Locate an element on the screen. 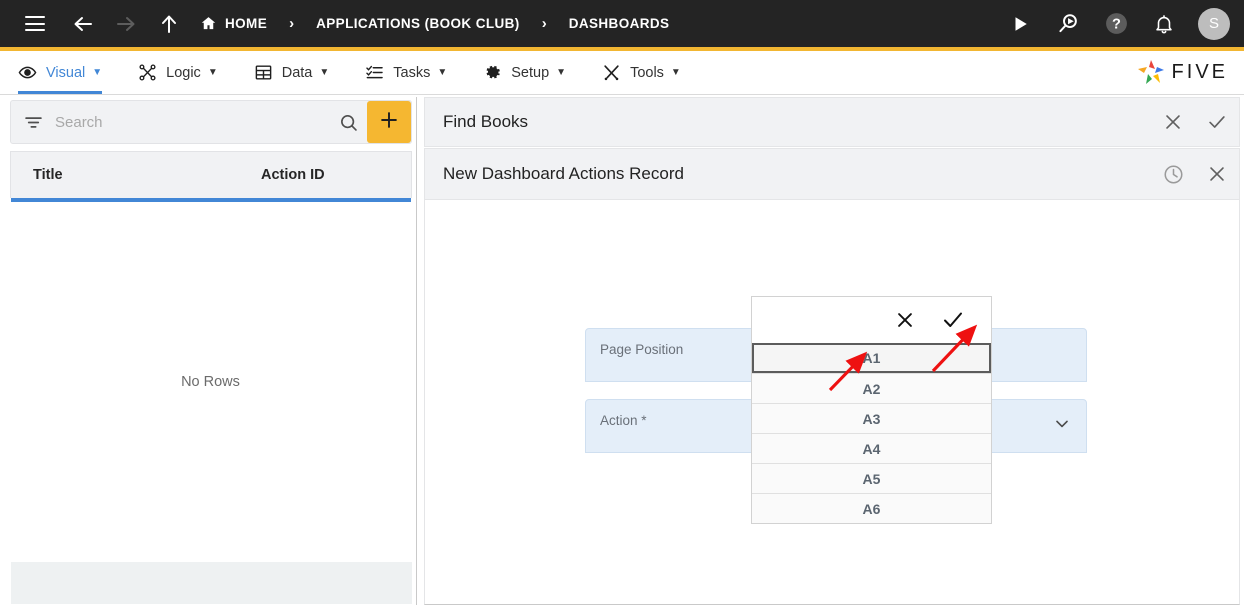  close-panel-button is located at coordinates (1173, 122).